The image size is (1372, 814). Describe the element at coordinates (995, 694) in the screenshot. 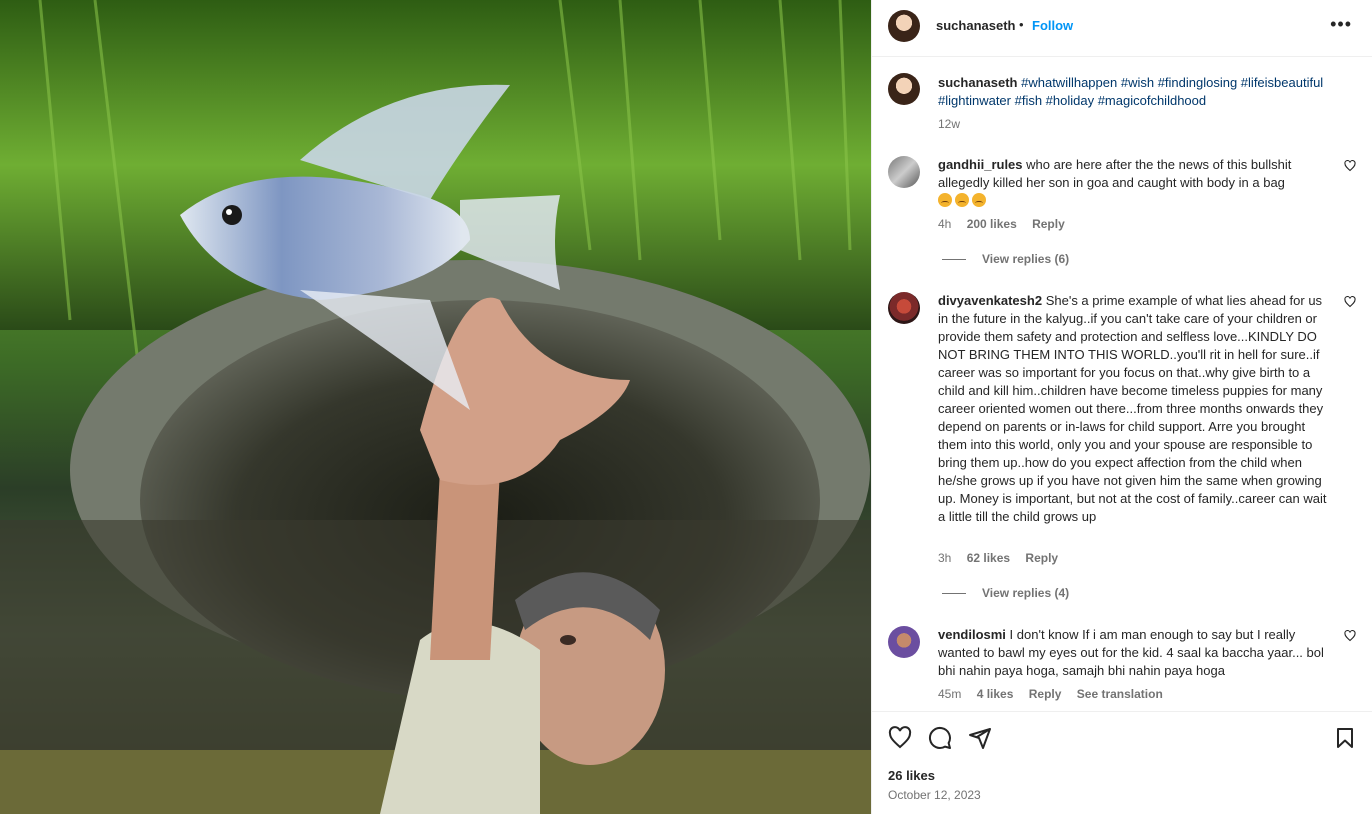

I see `comment-likes: 4 likes` at that location.